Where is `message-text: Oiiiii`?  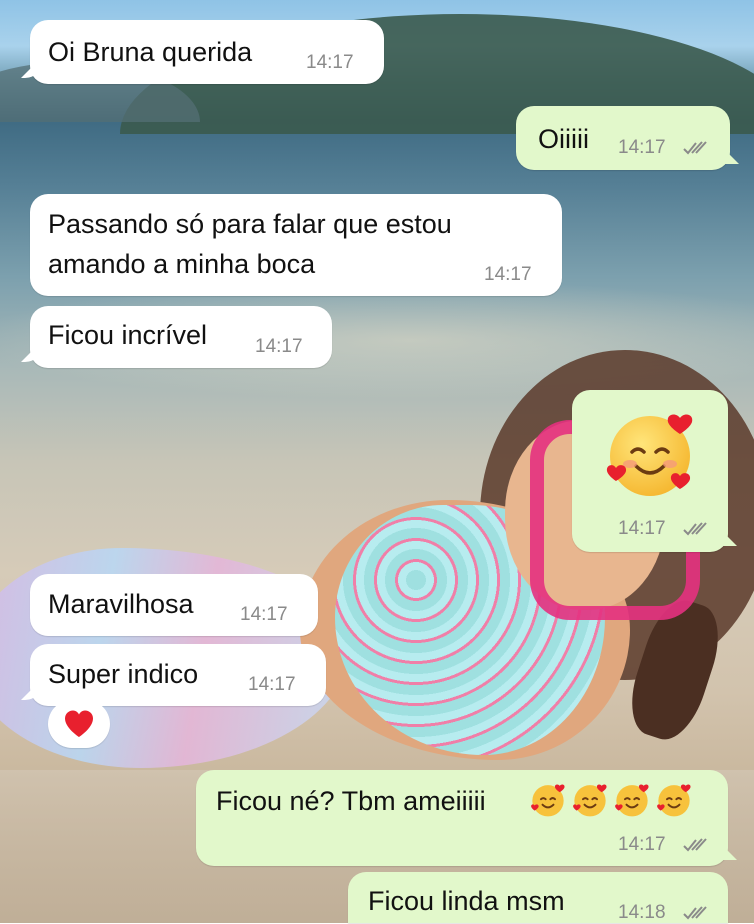 message-text: Oiiiii is located at coordinates (563, 139).